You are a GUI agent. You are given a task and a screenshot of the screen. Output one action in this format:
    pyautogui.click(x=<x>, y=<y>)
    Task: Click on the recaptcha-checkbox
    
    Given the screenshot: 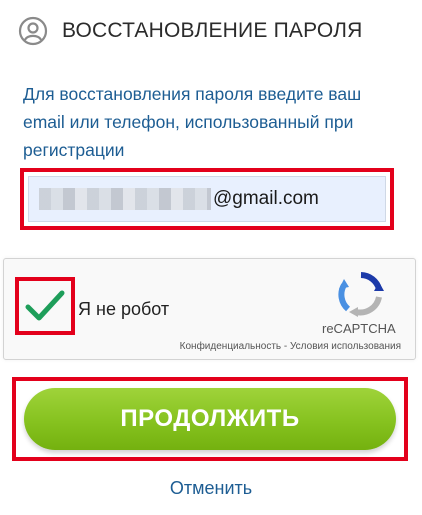 What is the action you would take?
    pyautogui.click(x=45, y=306)
    